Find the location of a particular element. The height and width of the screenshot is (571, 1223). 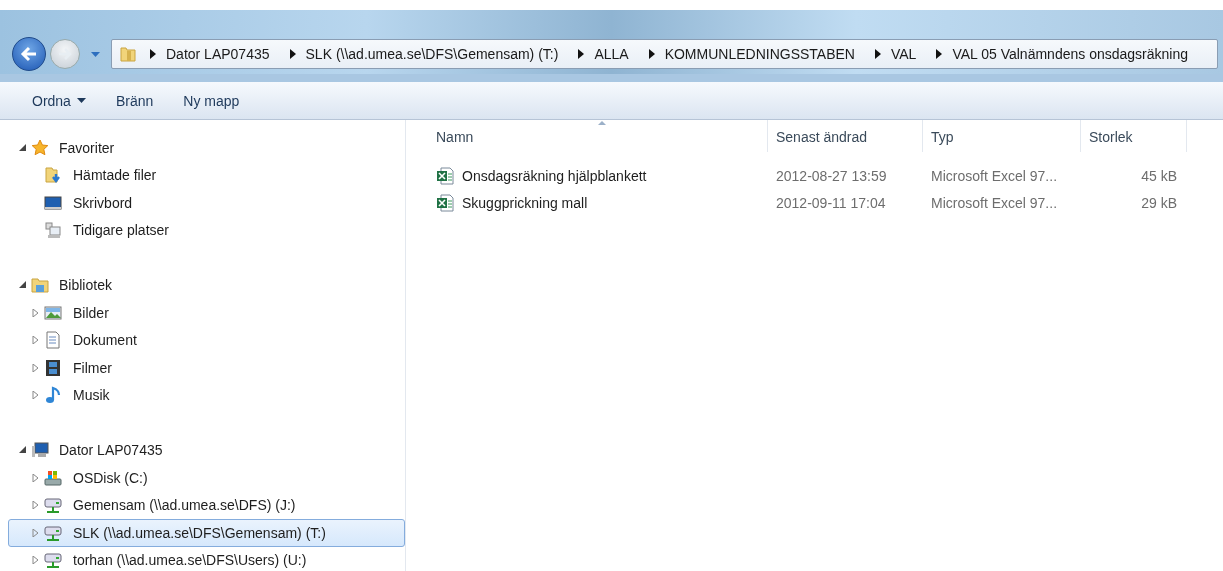

tree-item: Hämtade filer is located at coordinates (206, 175).